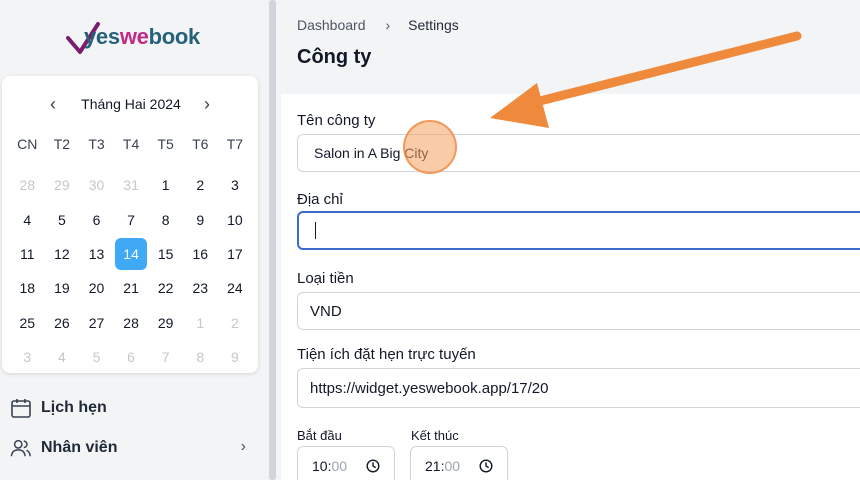 The height and width of the screenshot is (480, 860). Describe the element at coordinates (96, 288) in the screenshot. I see `calendar-day: 20` at that location.